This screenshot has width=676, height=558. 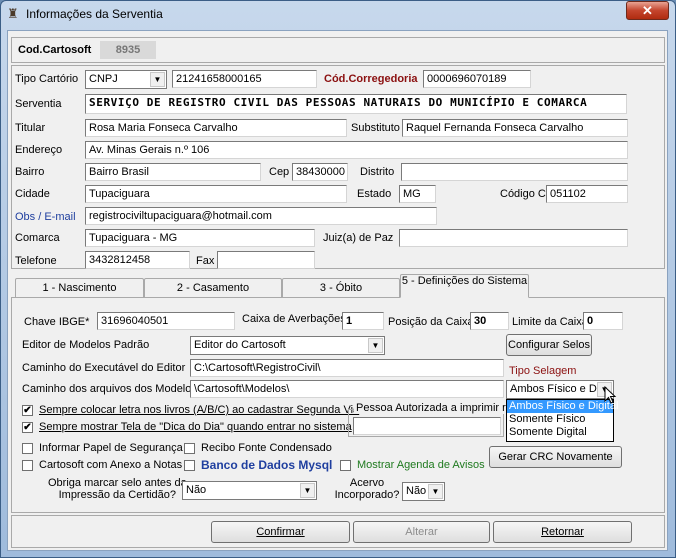 I want to click on substituto-label: Substituto, so click(x=375, y=128).